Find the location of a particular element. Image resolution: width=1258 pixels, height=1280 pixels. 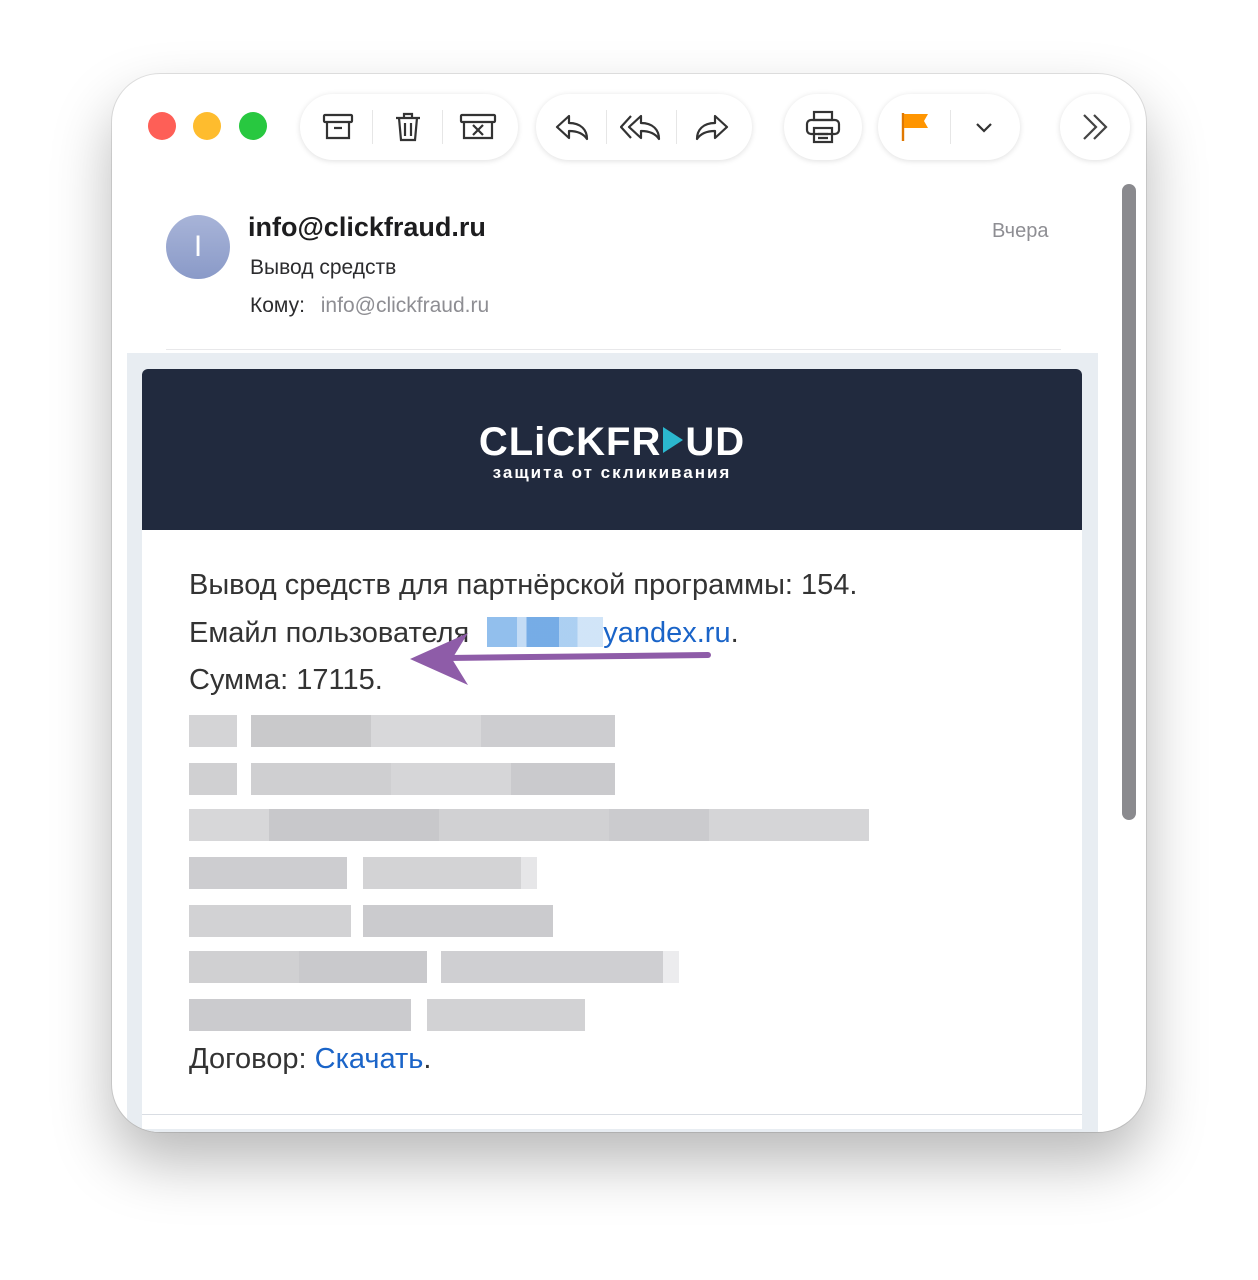

sender-address: info@clickfraud.ru is located at coordinates (367, 227).